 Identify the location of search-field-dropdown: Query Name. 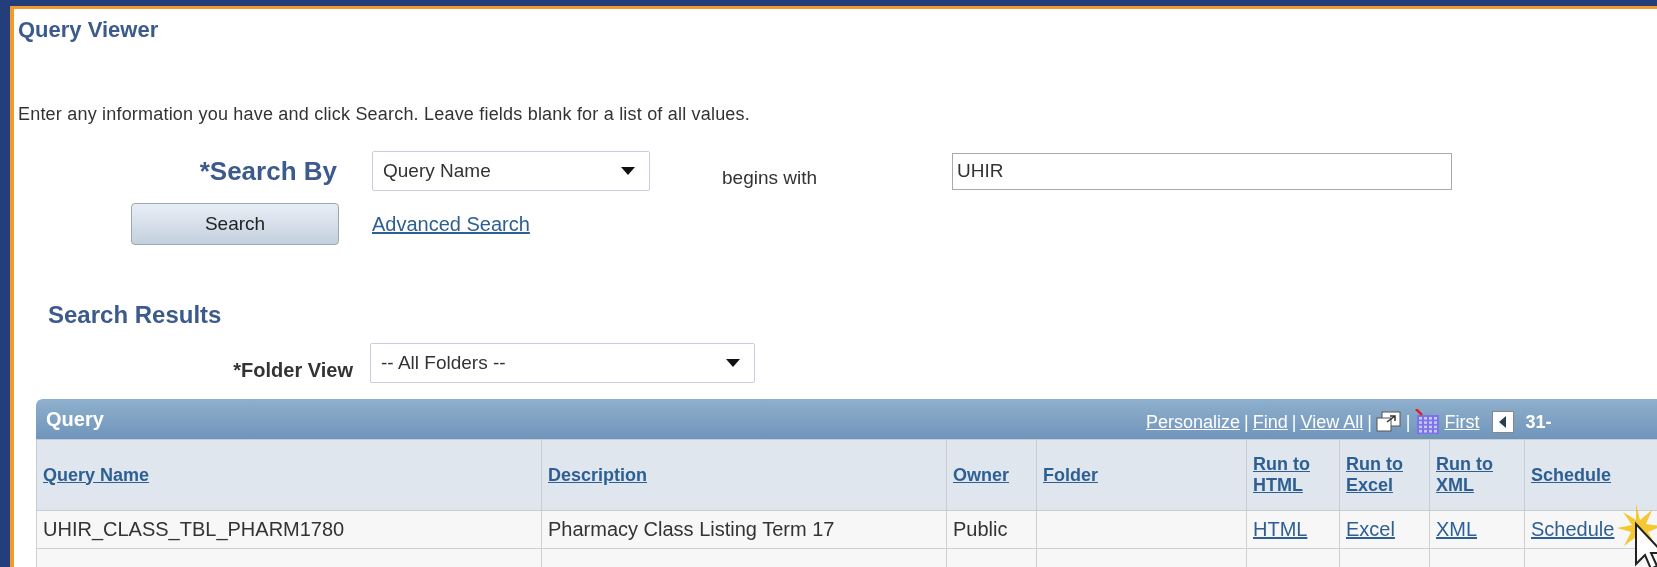
(511, 171).